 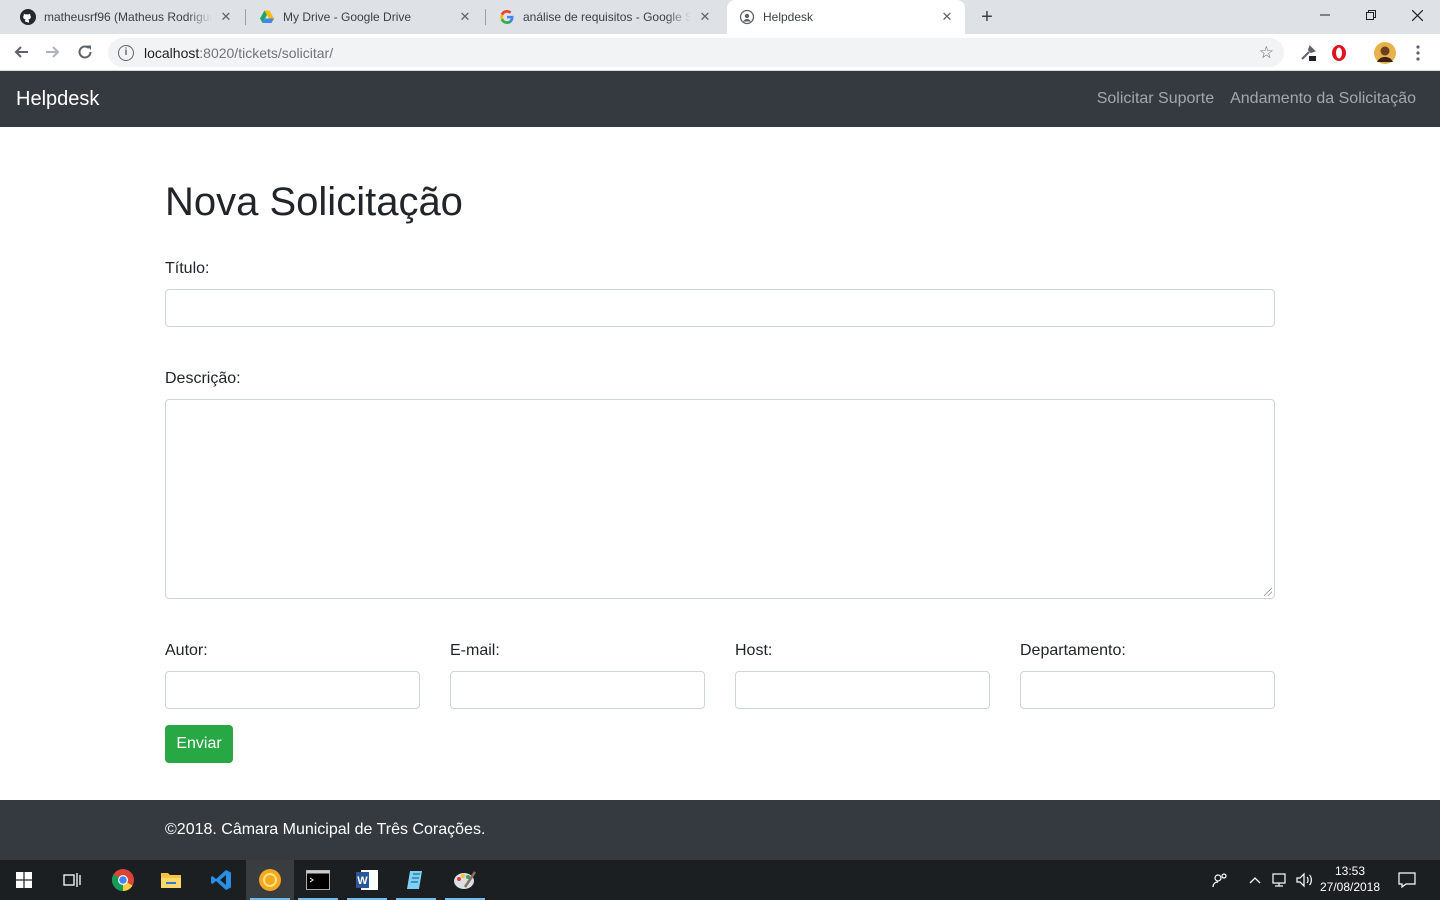 What do you see at coordinates (266, 52) in the screenshot?
I see `url-path: :8020/tickets/solicitar/` at bounding box center [266, 52].